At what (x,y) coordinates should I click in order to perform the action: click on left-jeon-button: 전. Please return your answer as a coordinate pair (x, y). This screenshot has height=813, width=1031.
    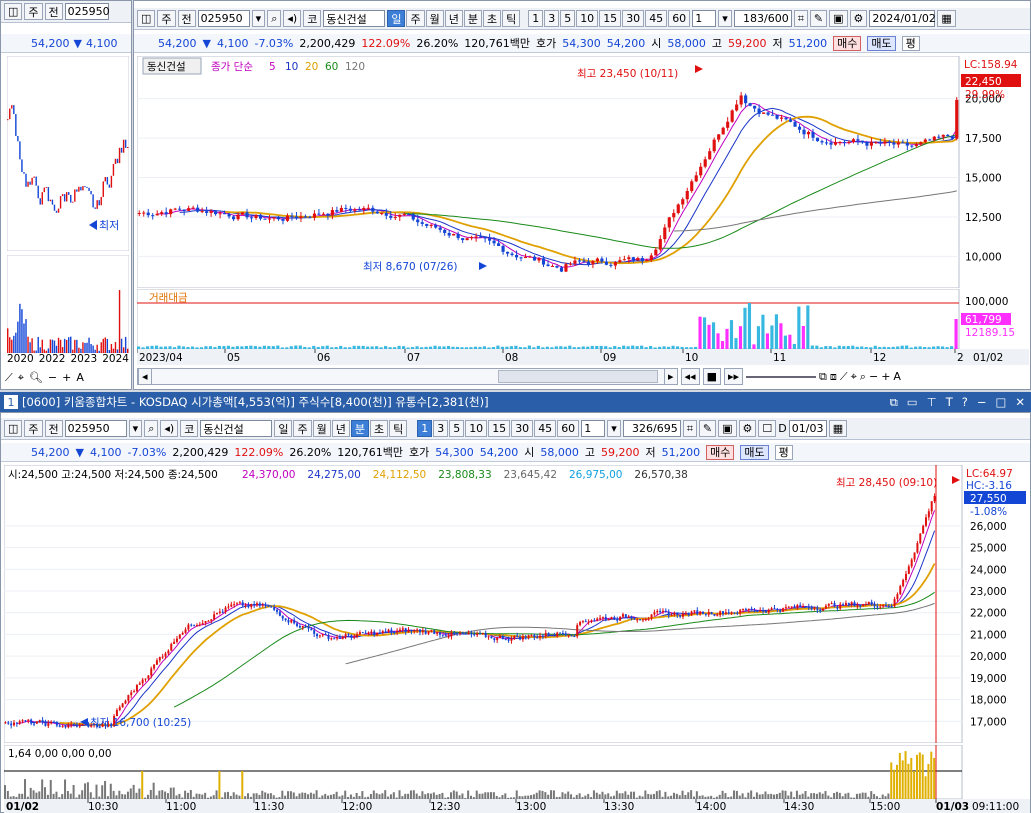
    Looking at the image, I should click on (53, 11).